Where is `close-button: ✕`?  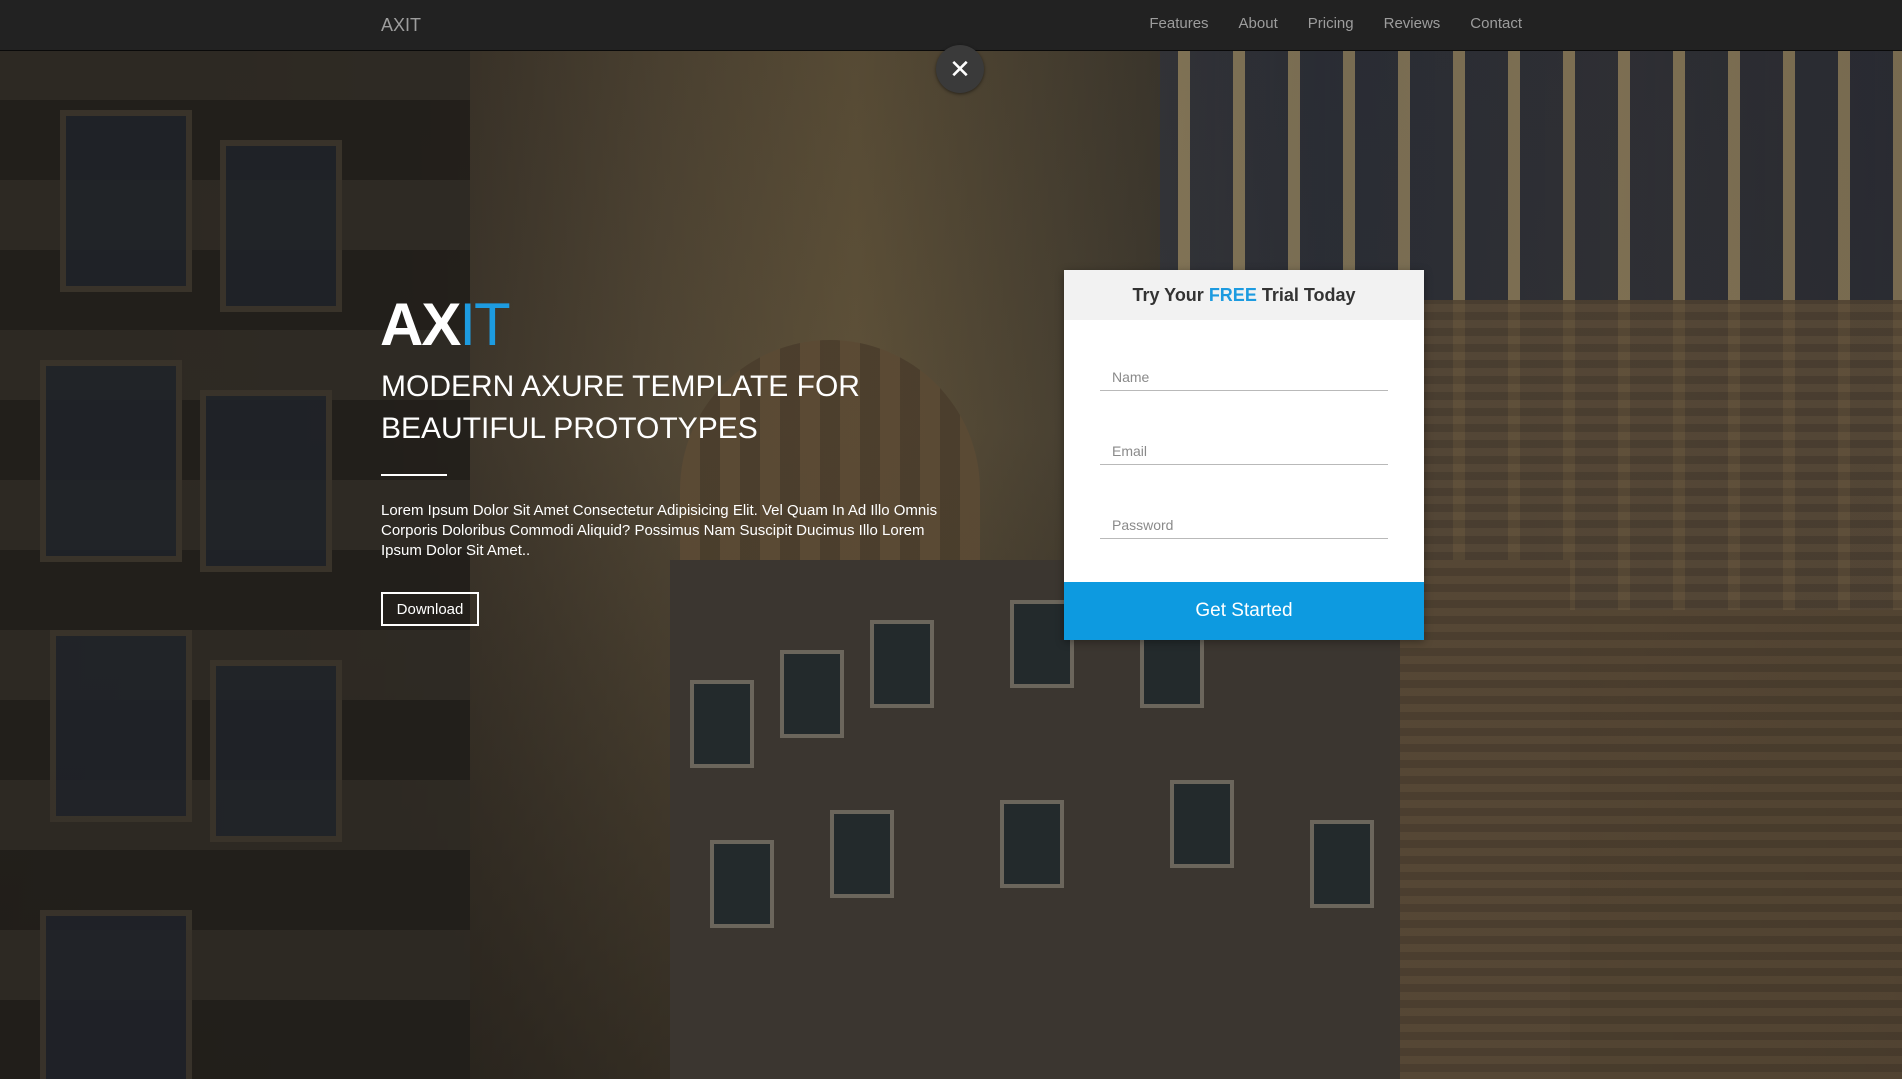 close-button: ✕ is located at coordinates (960, 69).